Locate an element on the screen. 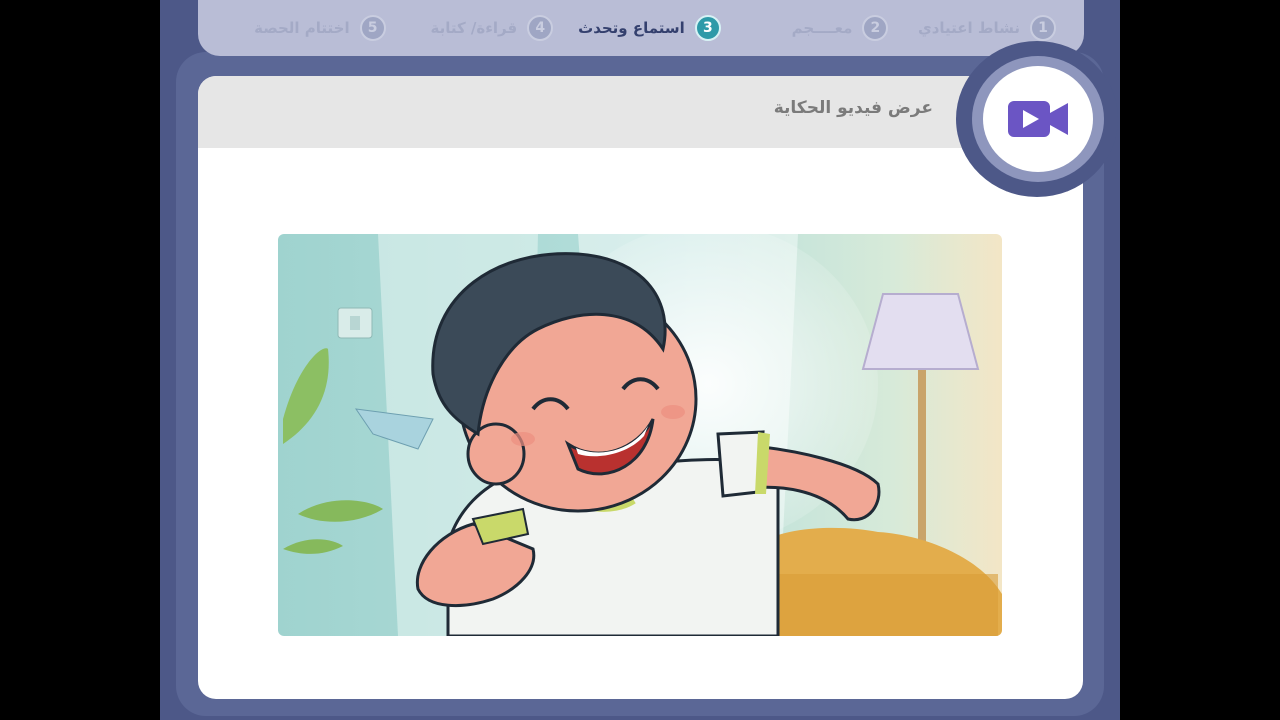 This screenshot has width=1280, height=720. step-number: 2 is located at coordinates (875, 28).